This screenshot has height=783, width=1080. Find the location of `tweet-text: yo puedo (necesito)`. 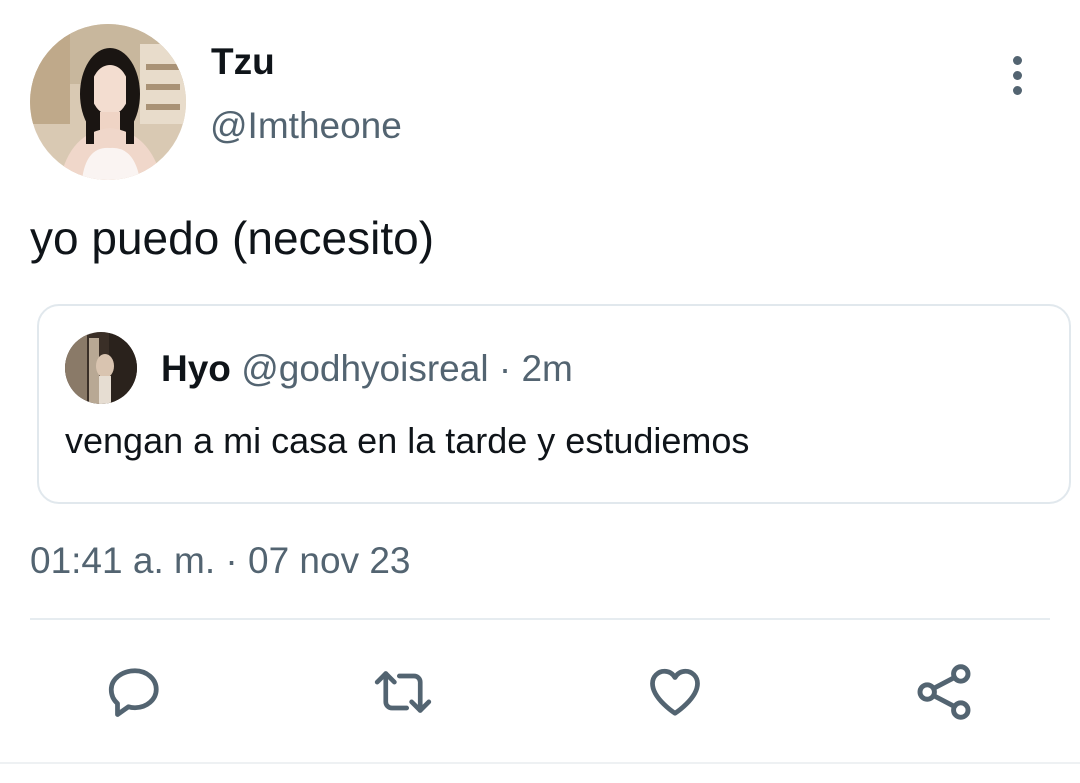

tweet-text: yo puedo (necesito) is located at coordinates (232, 238).